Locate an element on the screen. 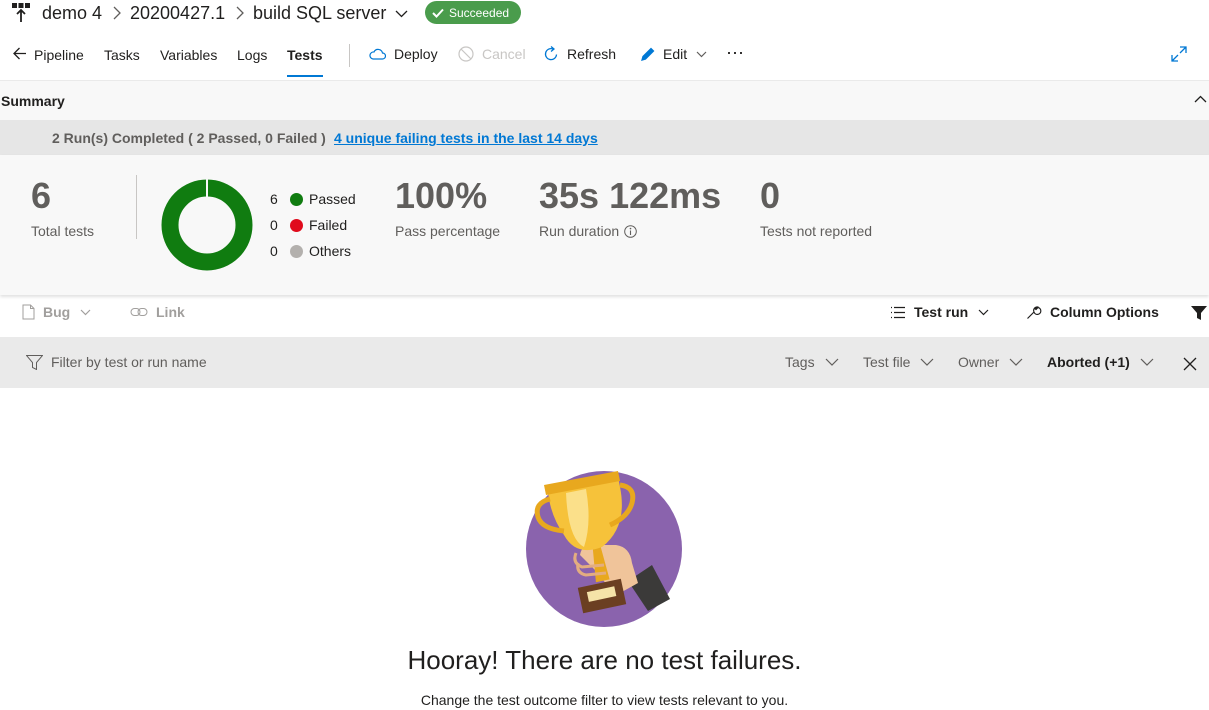 This screenshot has width=1209, height=710. tab-tasks: Tasks is located at coordinates (122, 62).